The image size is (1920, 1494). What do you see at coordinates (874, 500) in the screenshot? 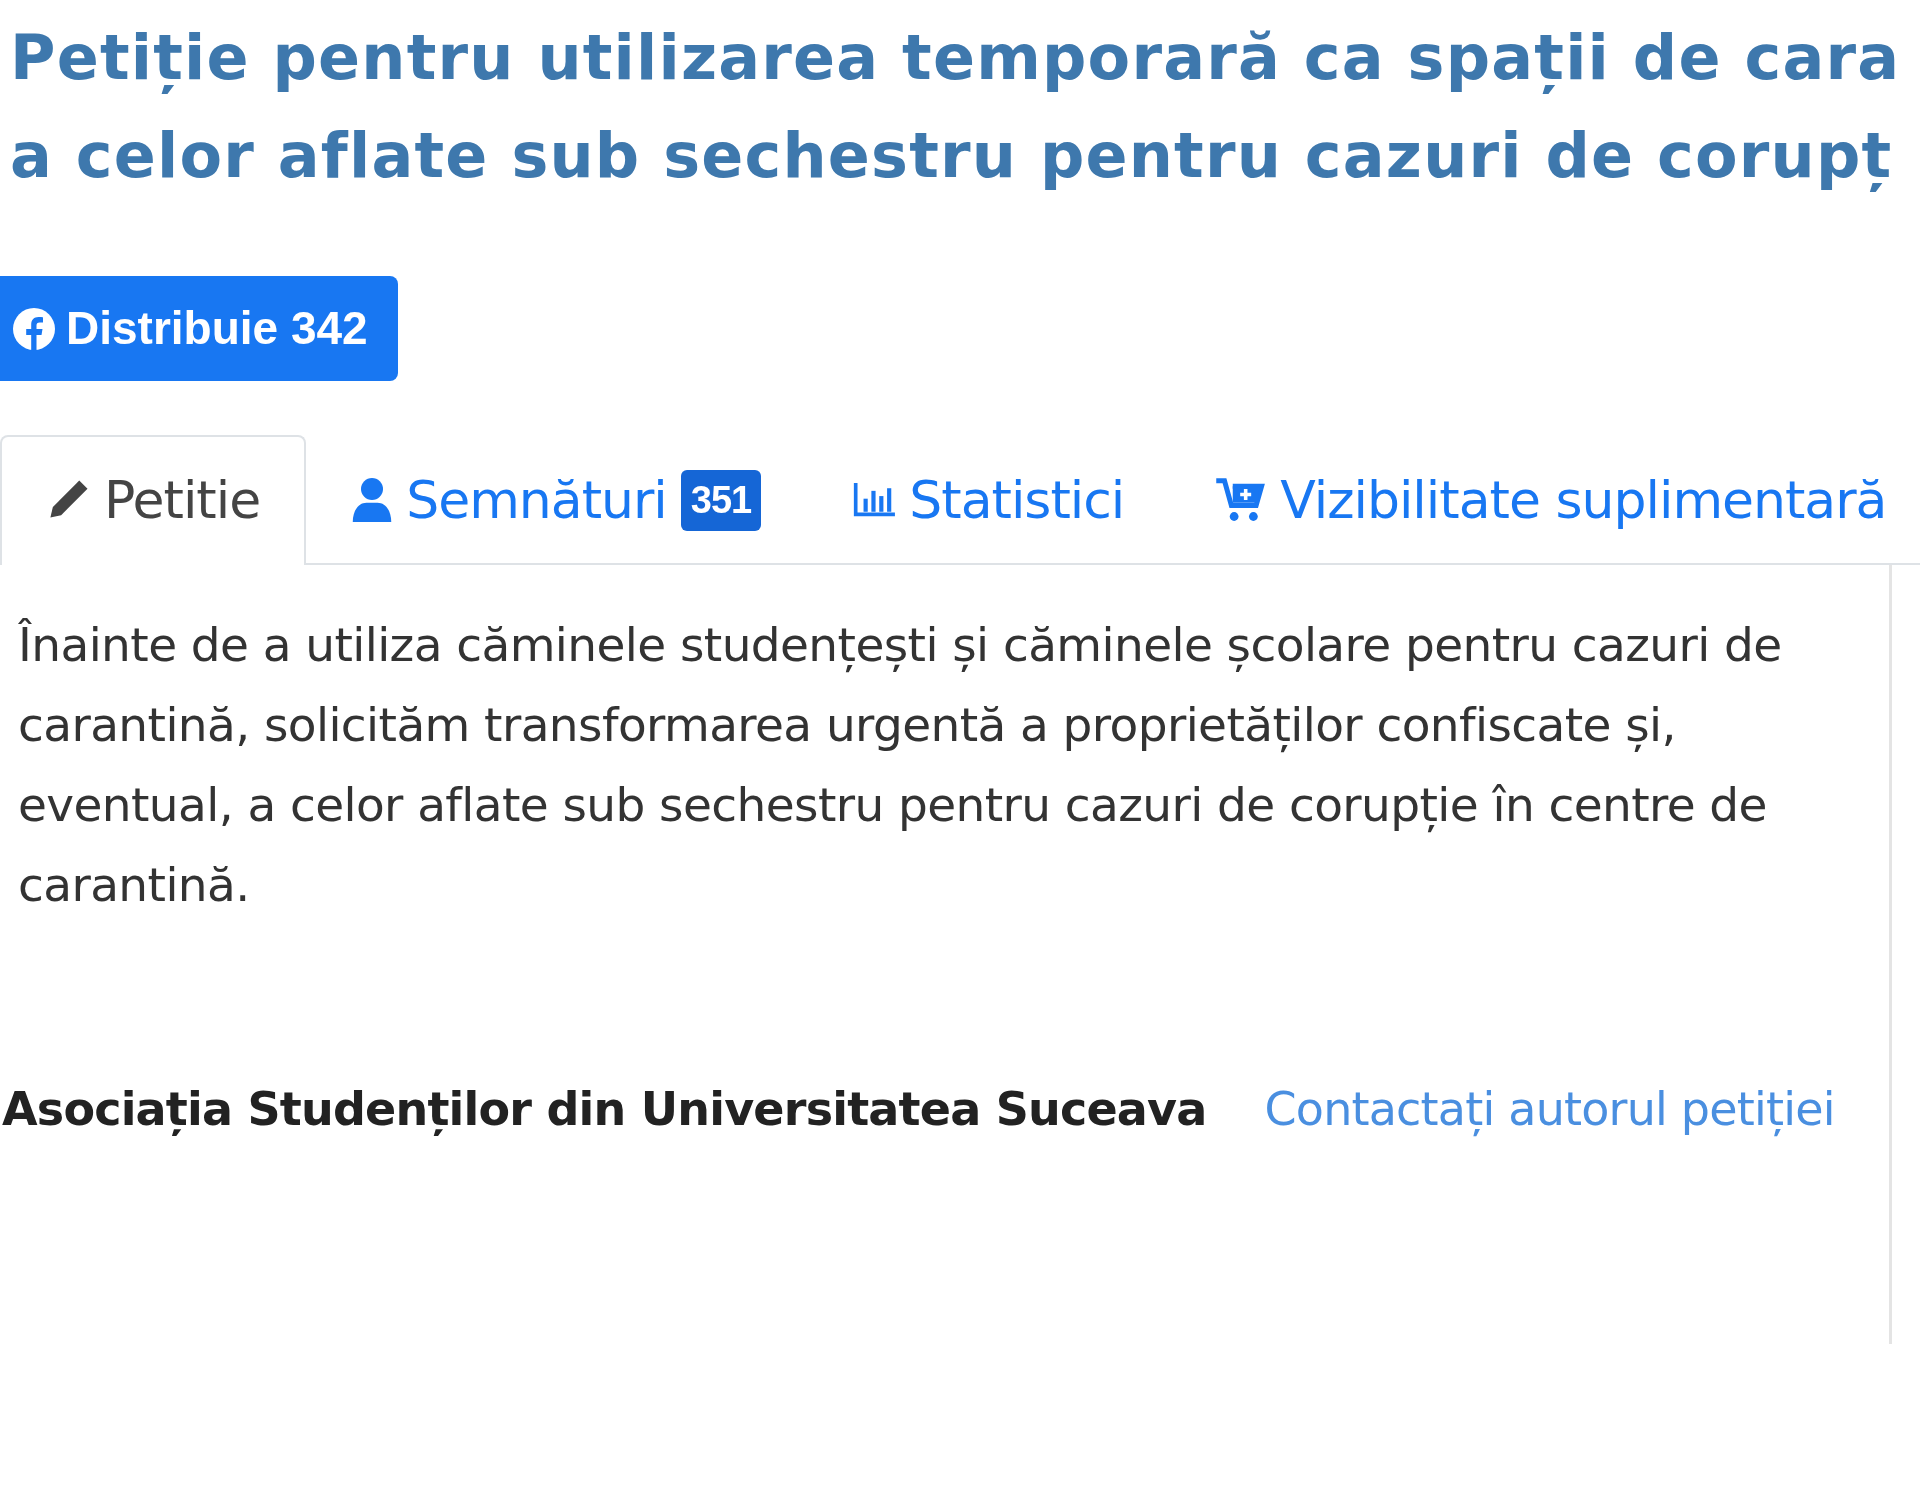
I see `bar-chart-icon` at bounding box center [874, 500].